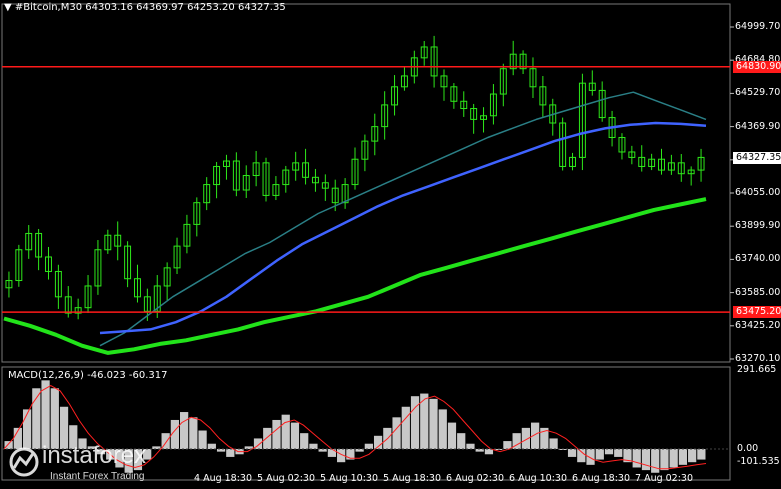  I want to click on support-price-tag: 63475.20, so click(757, 312).